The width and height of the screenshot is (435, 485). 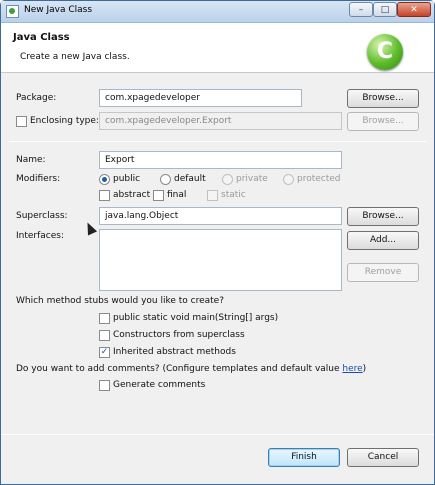 What do you see at coordinates (104, 352) in the screenshot?
I see `stub-inherited-checkbox: ✓` at bounding box center [104, 352].